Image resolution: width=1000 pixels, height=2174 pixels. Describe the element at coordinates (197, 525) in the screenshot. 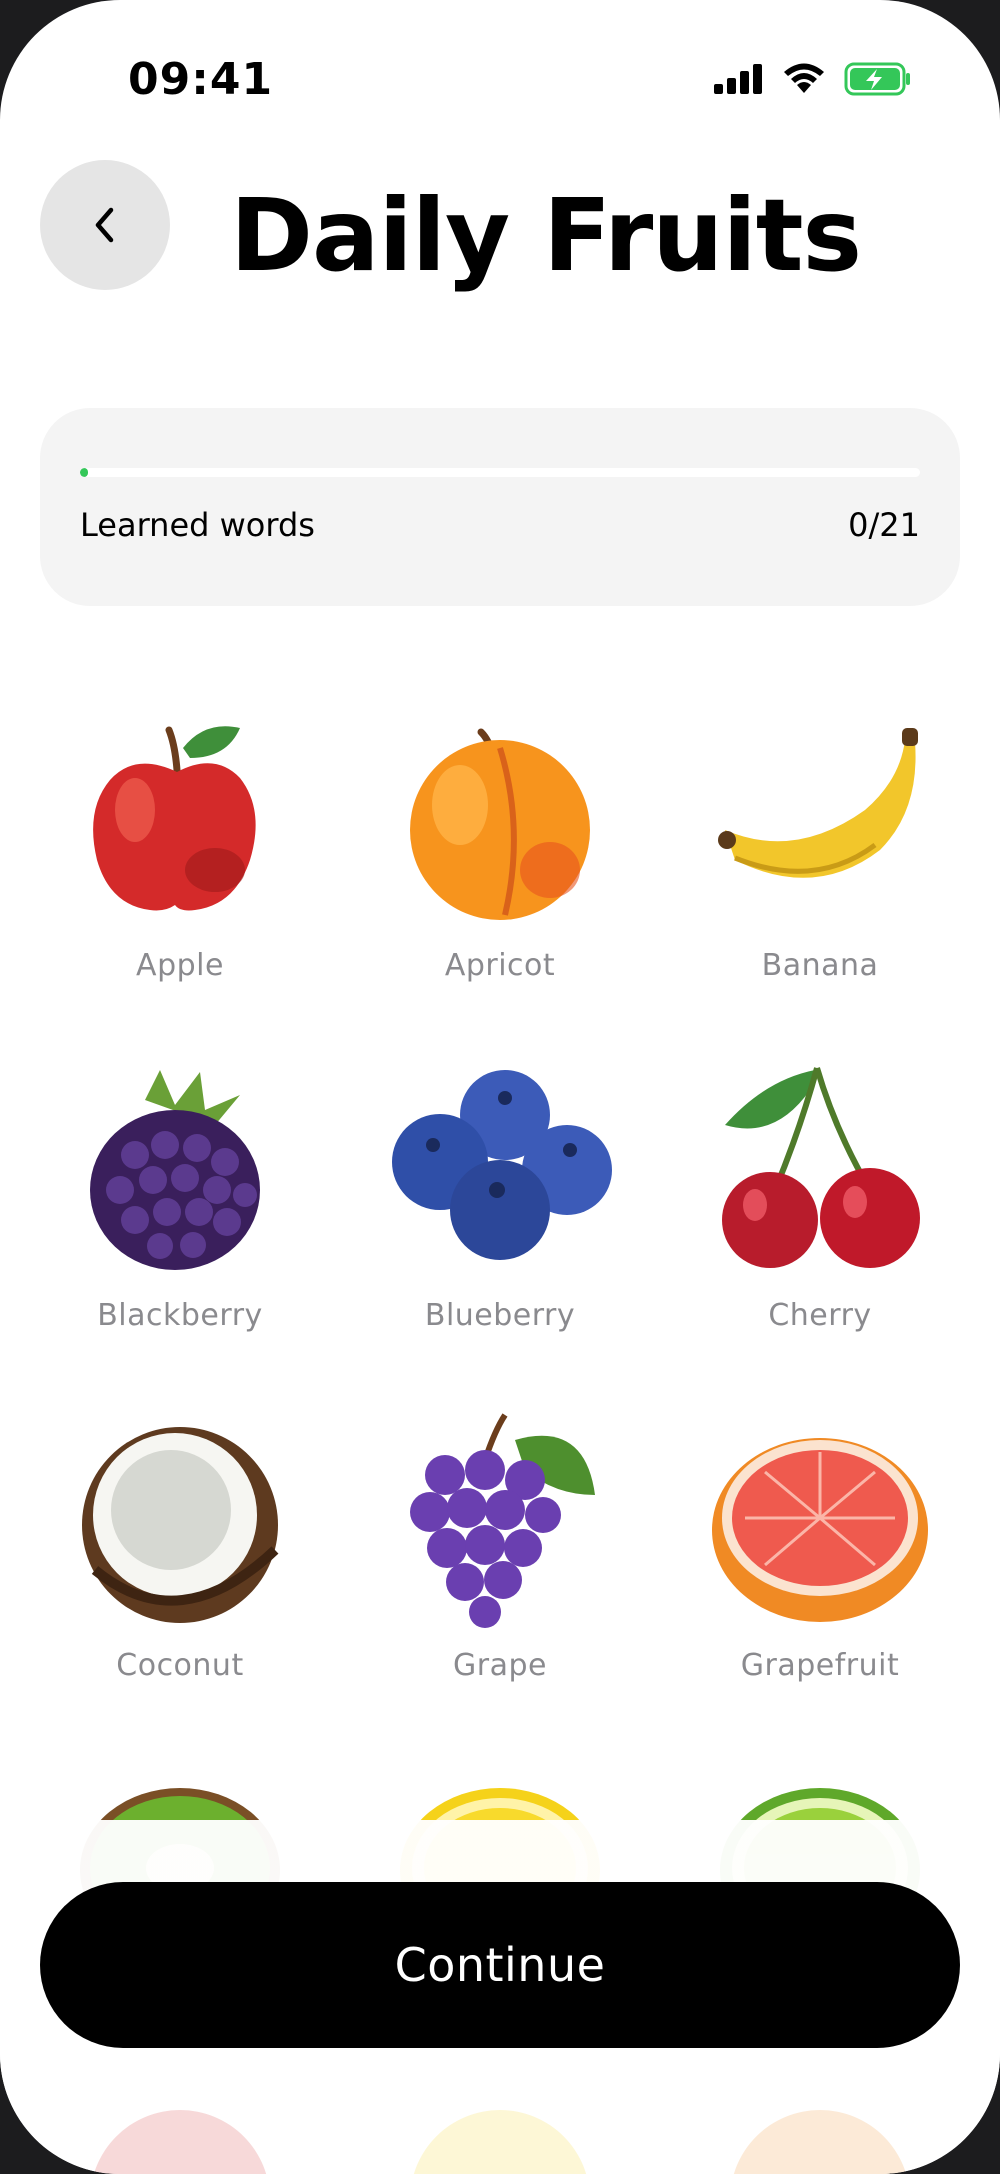

I see `progress-label: Learned words` at that location.